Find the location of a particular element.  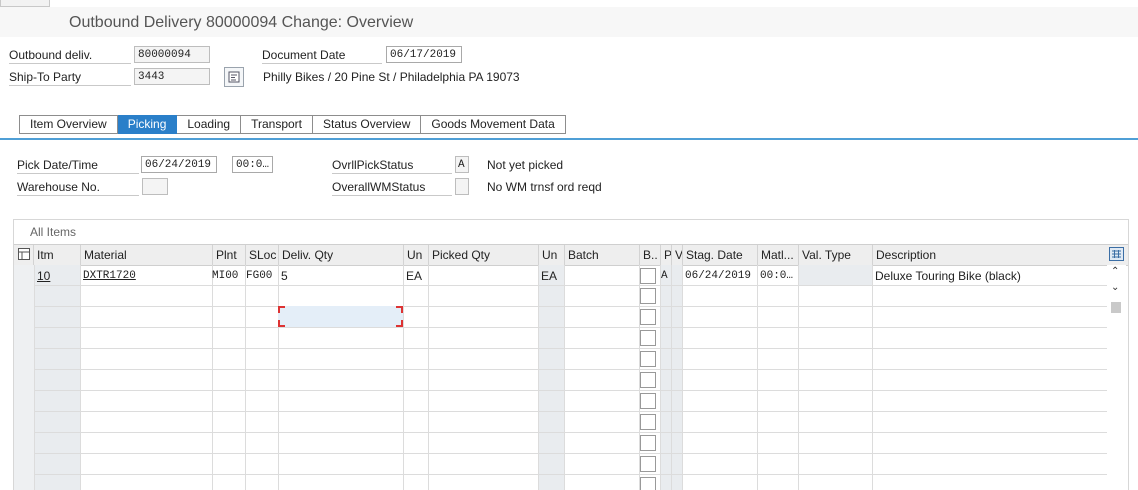

table-row-picked-qty is located at coordinates (483, 276).